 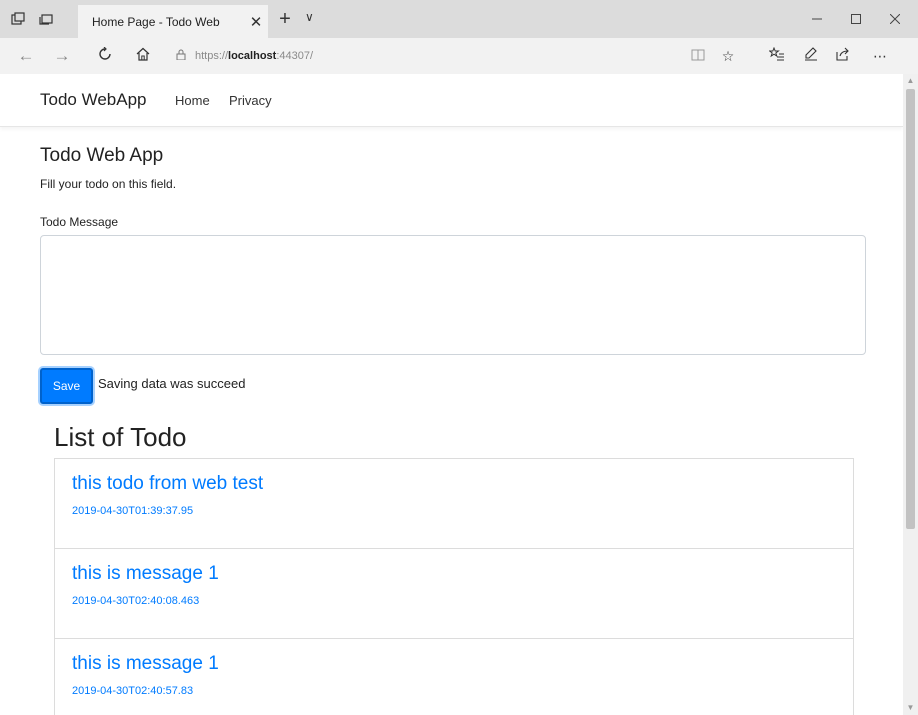 What do you see at coordinates (451, 100) in the screenshot?
I see `site-navbar: Todo WebApp Home Privacy` at bounding box center [451, 100].